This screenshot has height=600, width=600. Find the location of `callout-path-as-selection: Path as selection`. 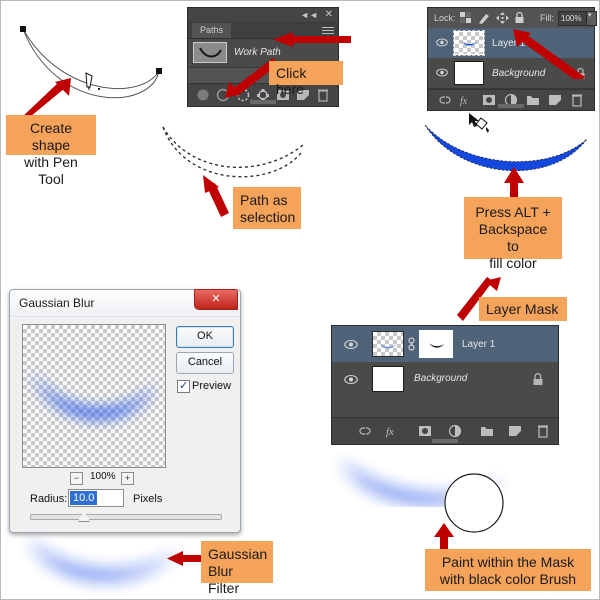

callout-path-as-selection: Path as selection is located at coordinates (267, 208).